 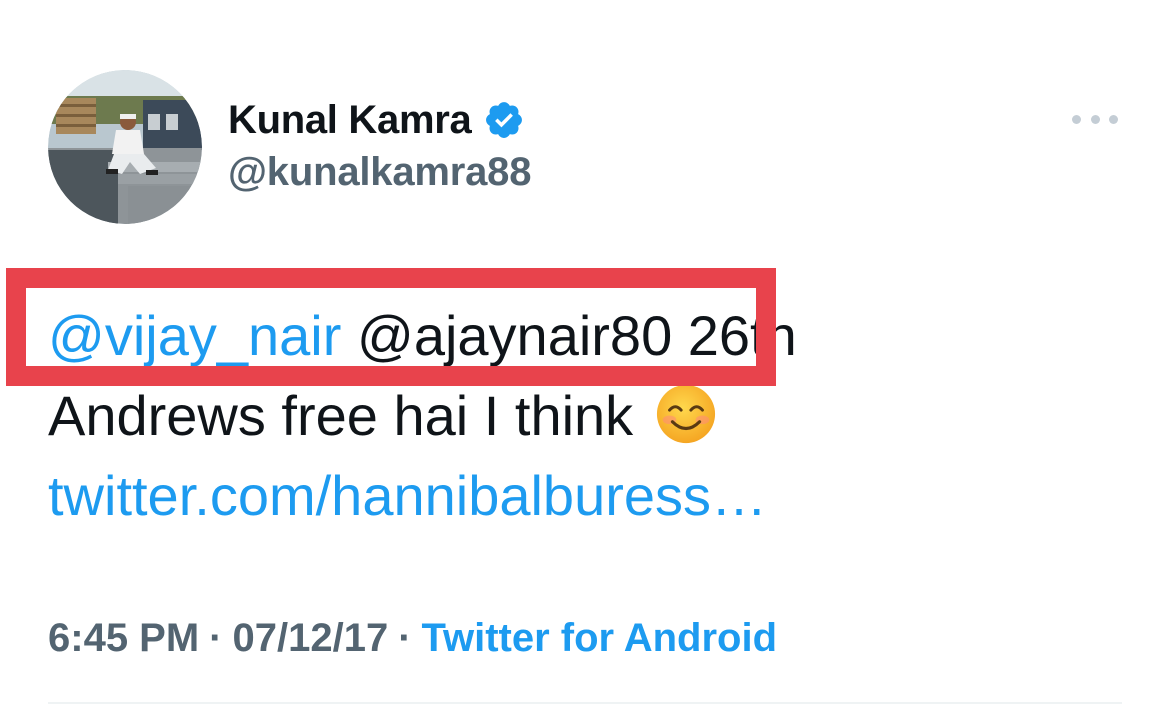 I want to click on tweet-source-link: Twitter for Android, so click(x=600, y=638).